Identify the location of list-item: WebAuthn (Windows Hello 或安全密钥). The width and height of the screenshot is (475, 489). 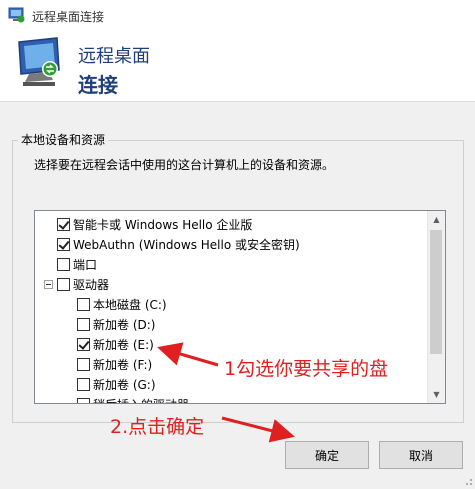
(178, 244).